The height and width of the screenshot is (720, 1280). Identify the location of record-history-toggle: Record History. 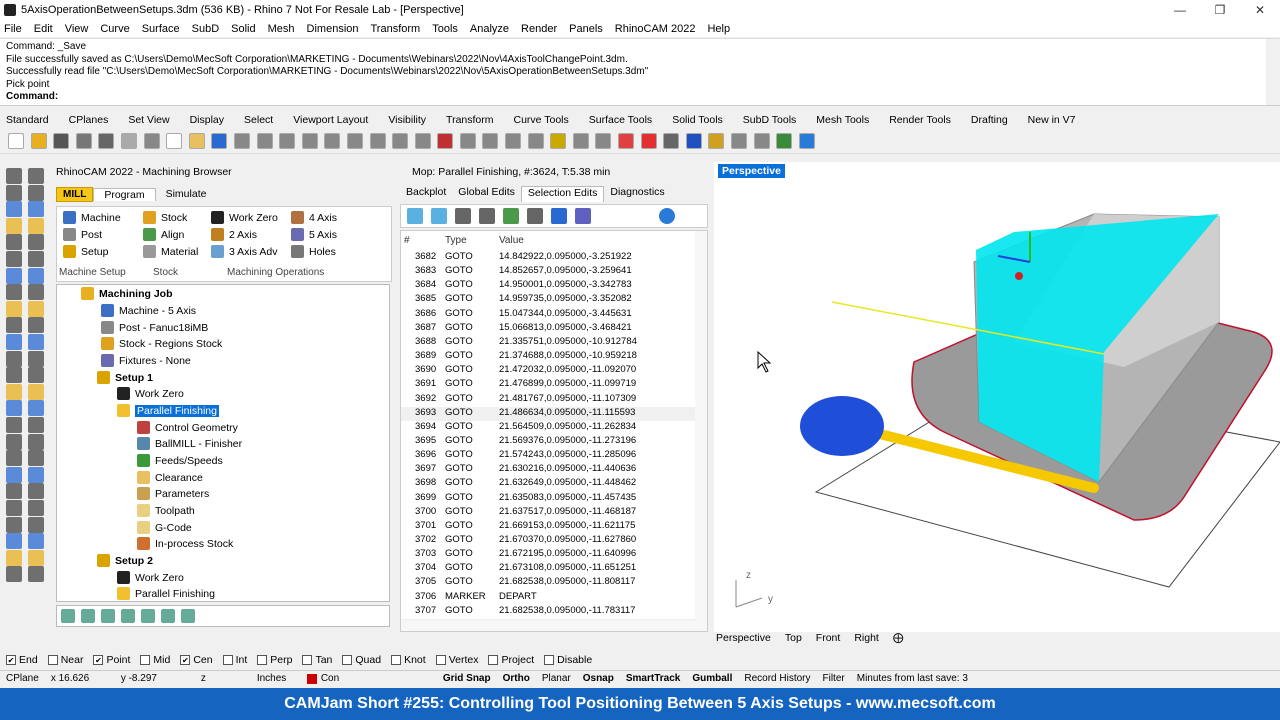
(777, 678).